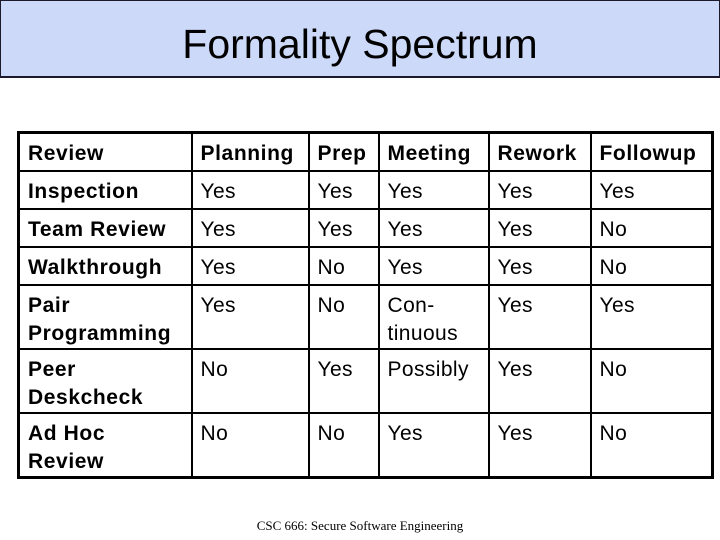  What do you see at coordinates (360, 44) in the screenshot?
I see `slide-title: Formality Spectrum` at bounding box center [360, 44].